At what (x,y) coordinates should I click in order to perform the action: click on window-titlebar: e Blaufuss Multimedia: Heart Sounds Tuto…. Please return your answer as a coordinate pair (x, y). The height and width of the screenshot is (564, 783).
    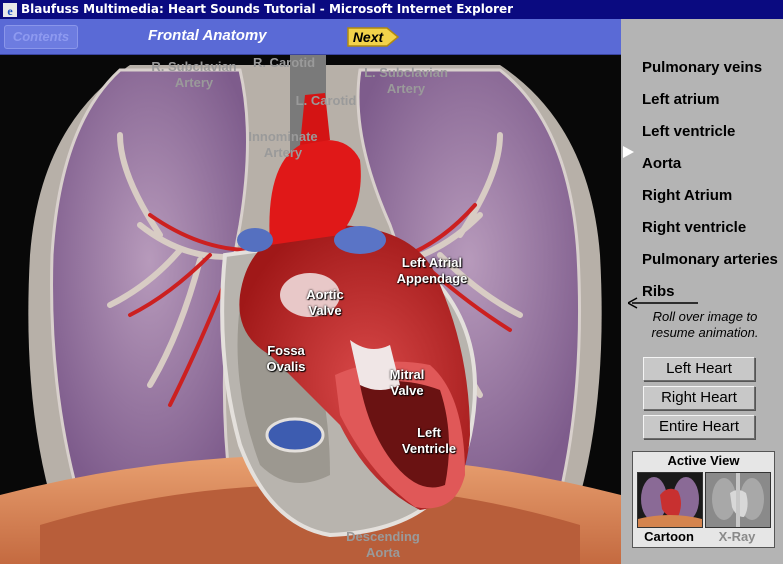
    Looking at the image, I should click on (391, 9).